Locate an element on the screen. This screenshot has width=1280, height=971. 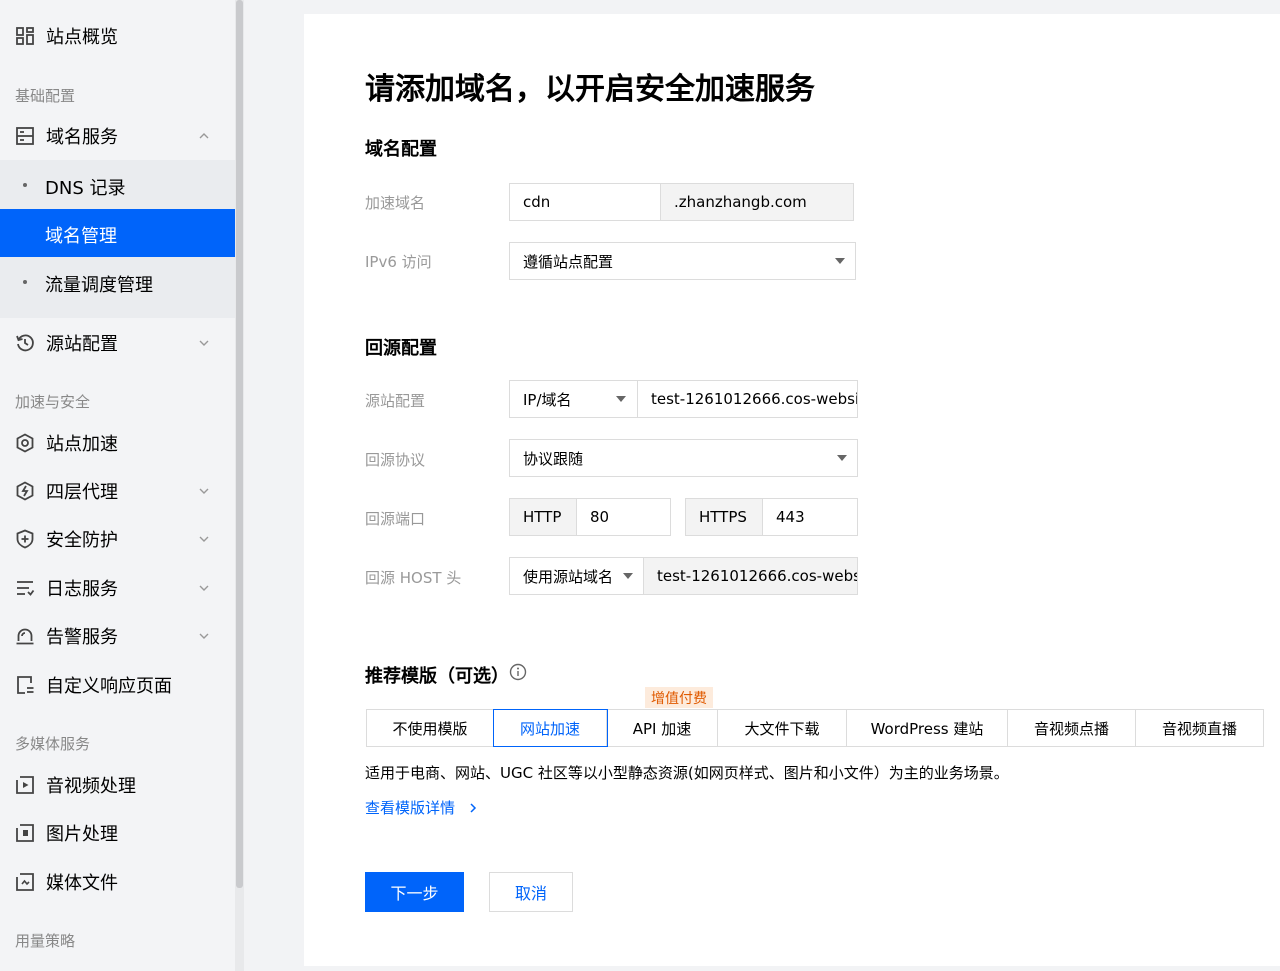
origin-type-value: IP/域名 is located at coordinates (547, 399).